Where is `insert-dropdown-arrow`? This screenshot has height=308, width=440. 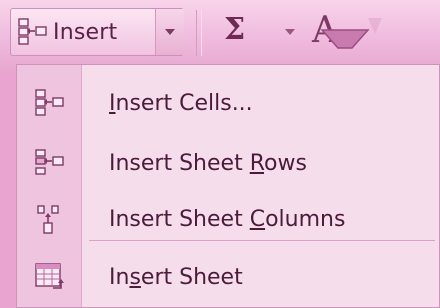
insert-dropdown-arrow is located at coordinates (169, 32).